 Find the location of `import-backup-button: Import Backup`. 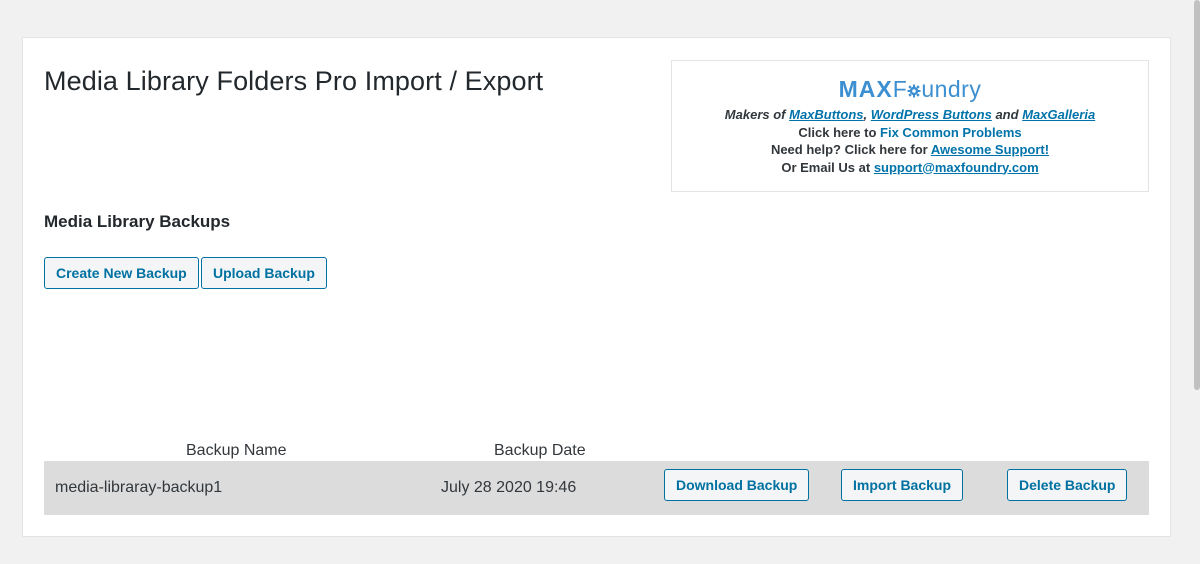

import-backup-button: Import Backup is located at coordinates (902, 485).